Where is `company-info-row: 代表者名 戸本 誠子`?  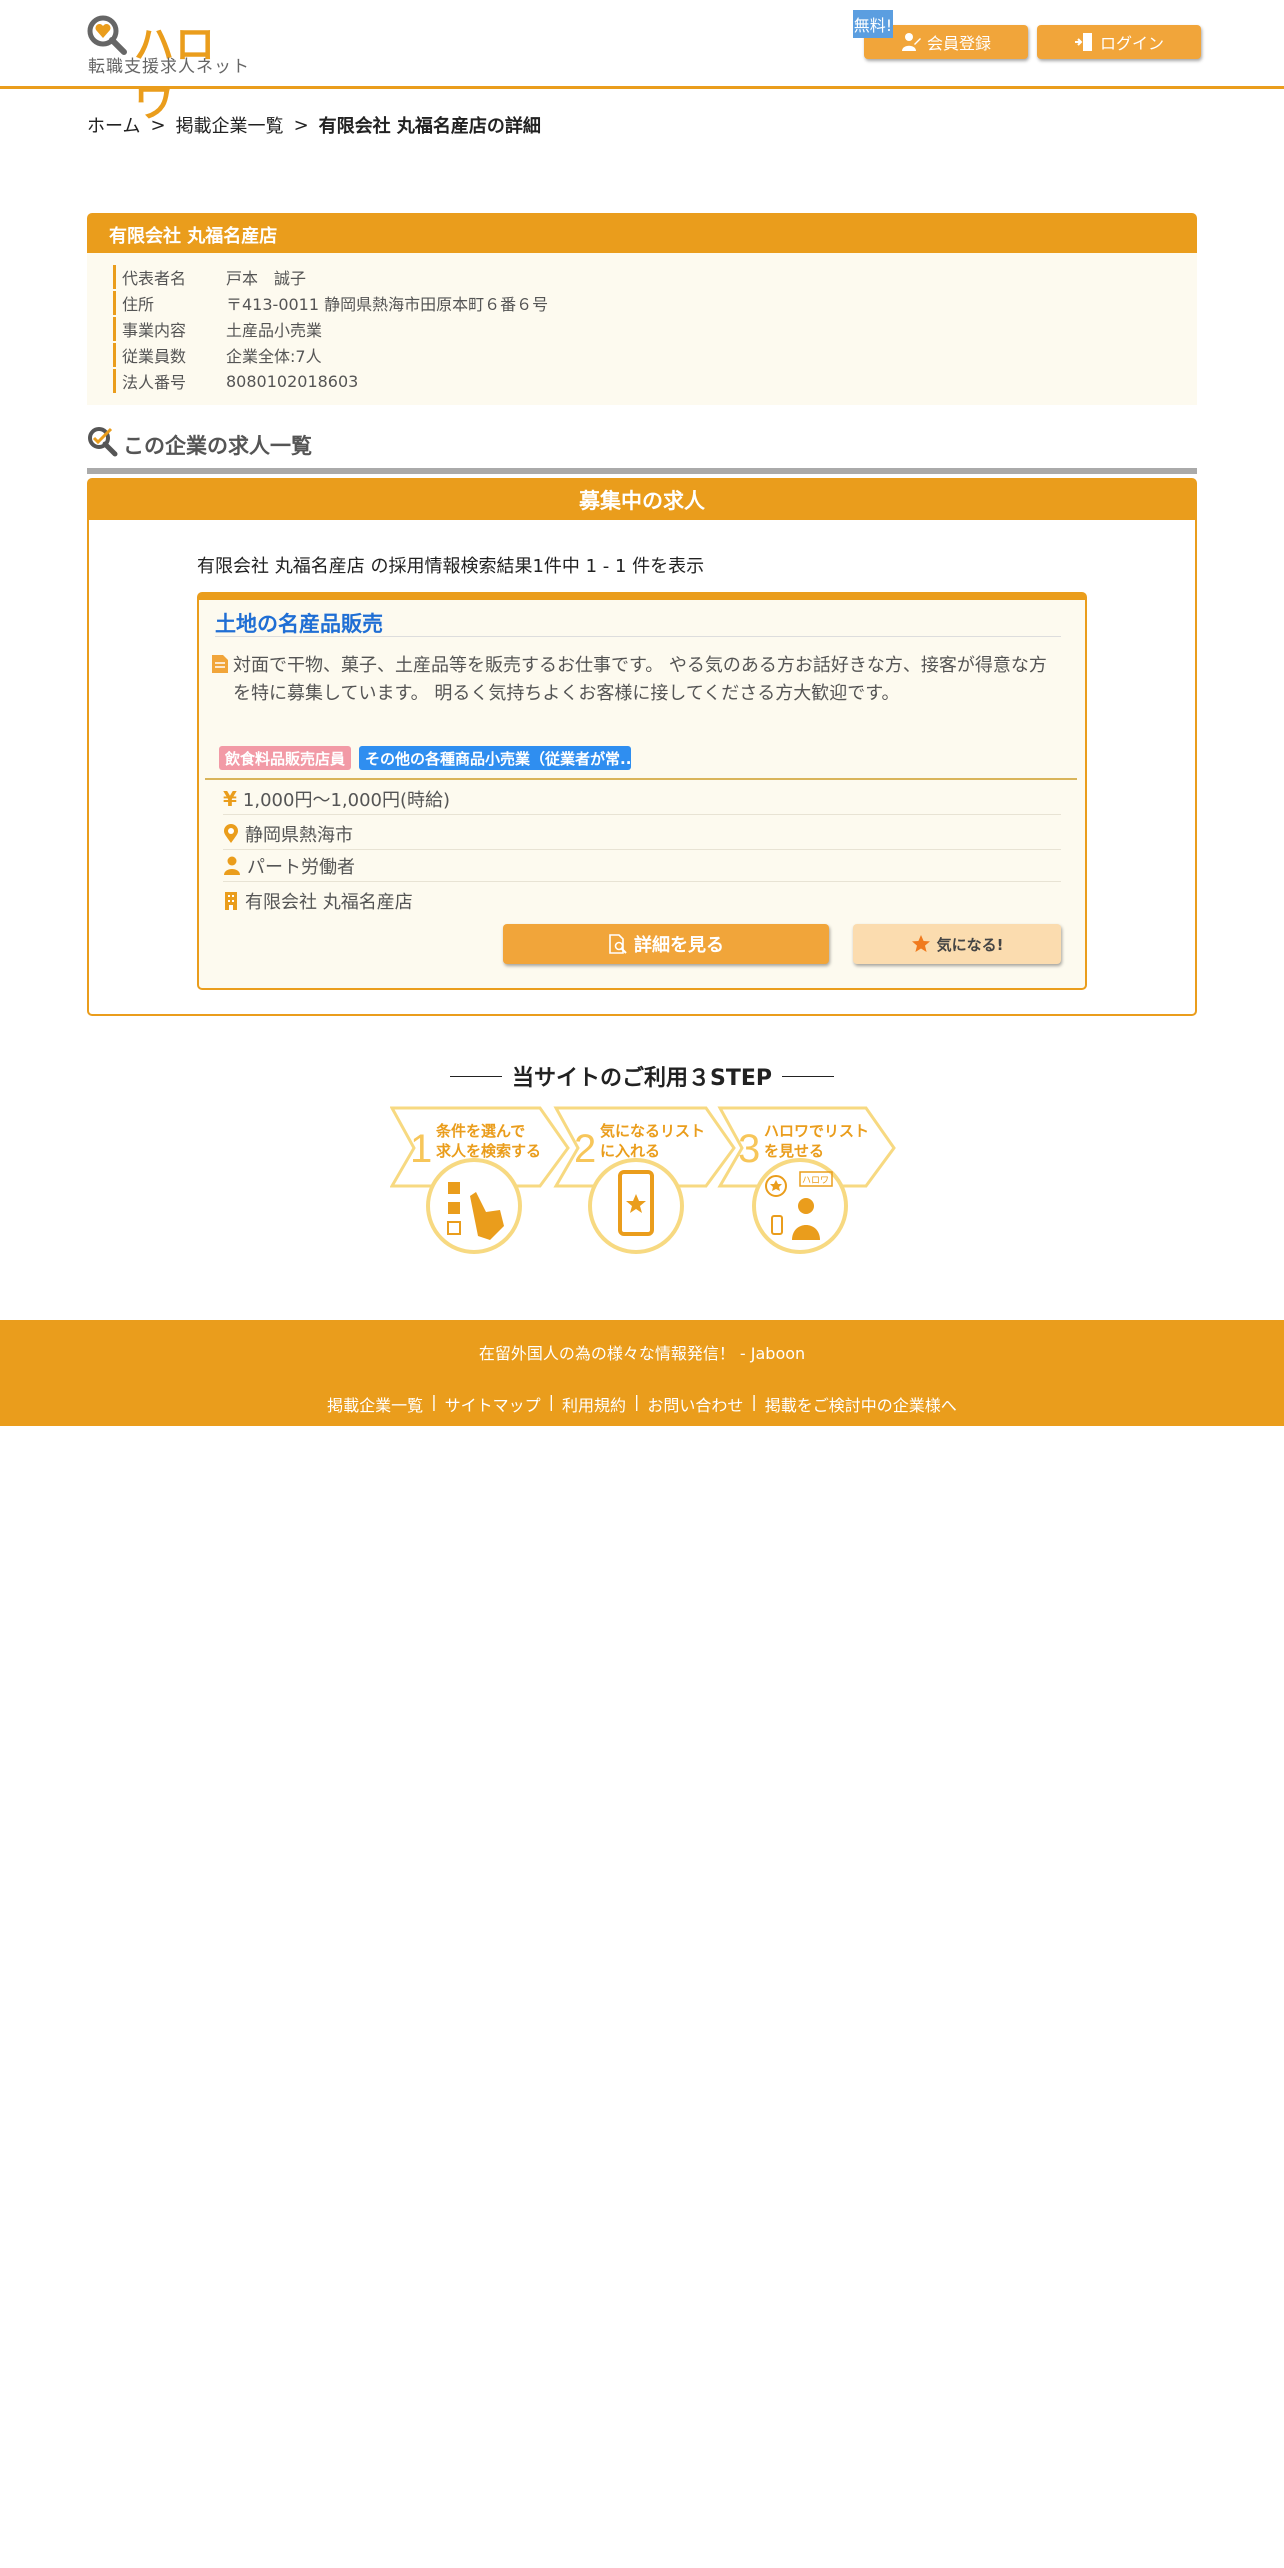
company-info-row: 代表者名 戸本 誠子 is located at coordinates (209, 277).